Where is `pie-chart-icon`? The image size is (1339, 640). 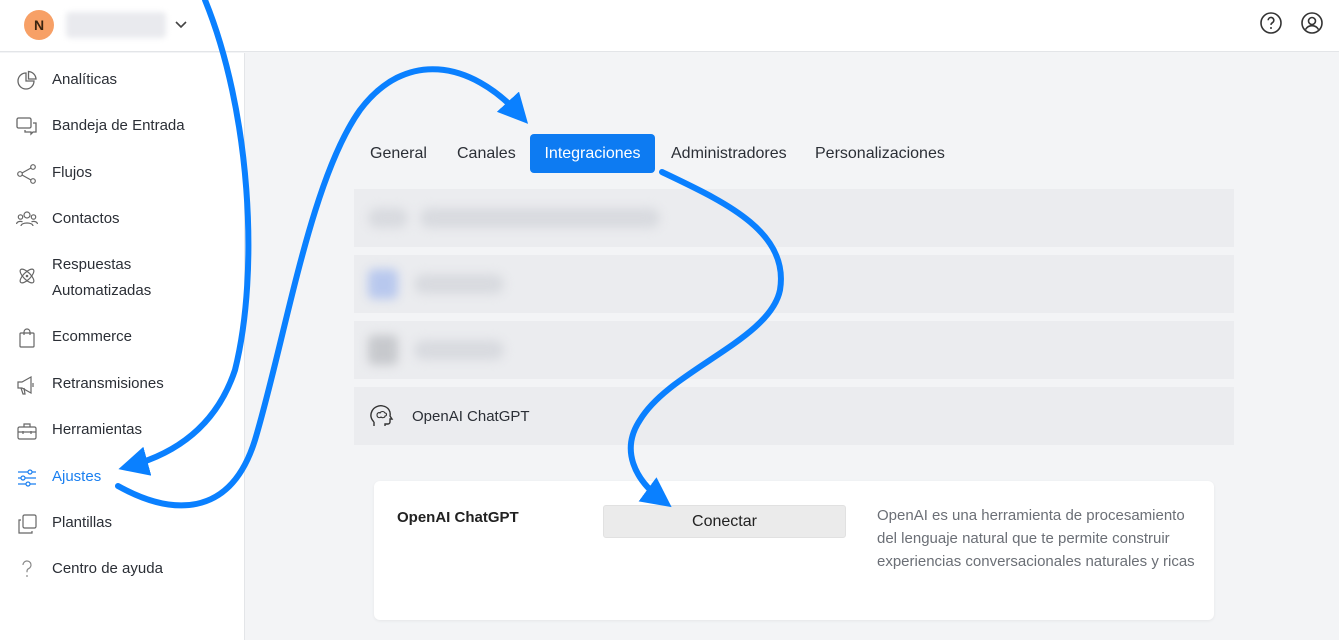 pie-chart-icon is located at coordinates (27, 80).